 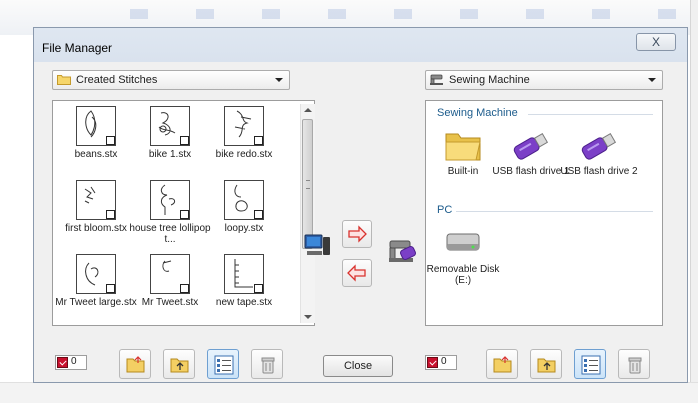 I want to click on selected-count-left: 0, so click(x=71, y=362).